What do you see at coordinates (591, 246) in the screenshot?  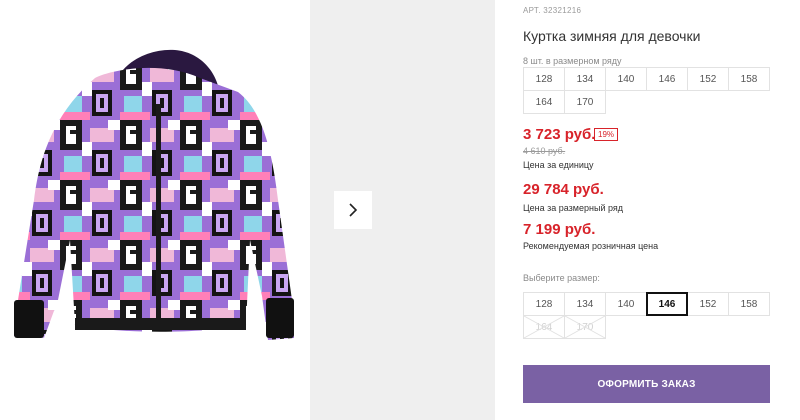 I see `rrp-price-label: Рекомендуемая розничная цена` at bounding box center [591, 246].